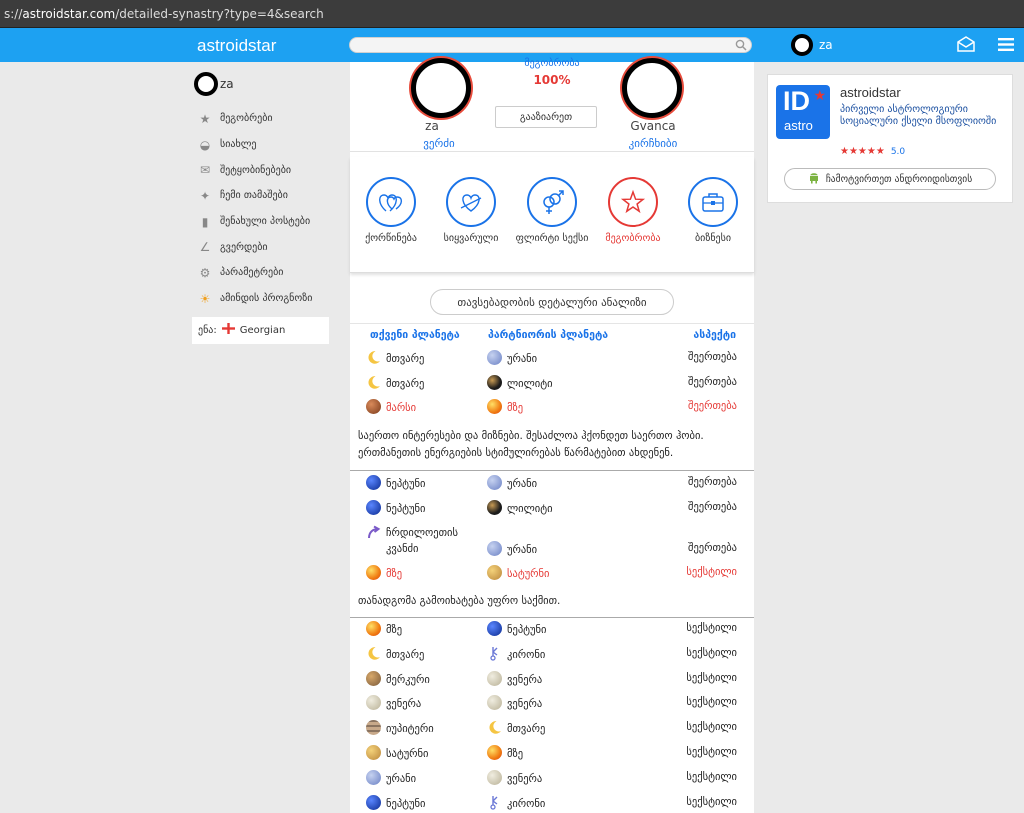 This screenshot has width=1024, height=813. What do you see at coordinates (471, 210) in the screenshot?
I see `type-love: სიყვარული` at bounding box center [471, 210].